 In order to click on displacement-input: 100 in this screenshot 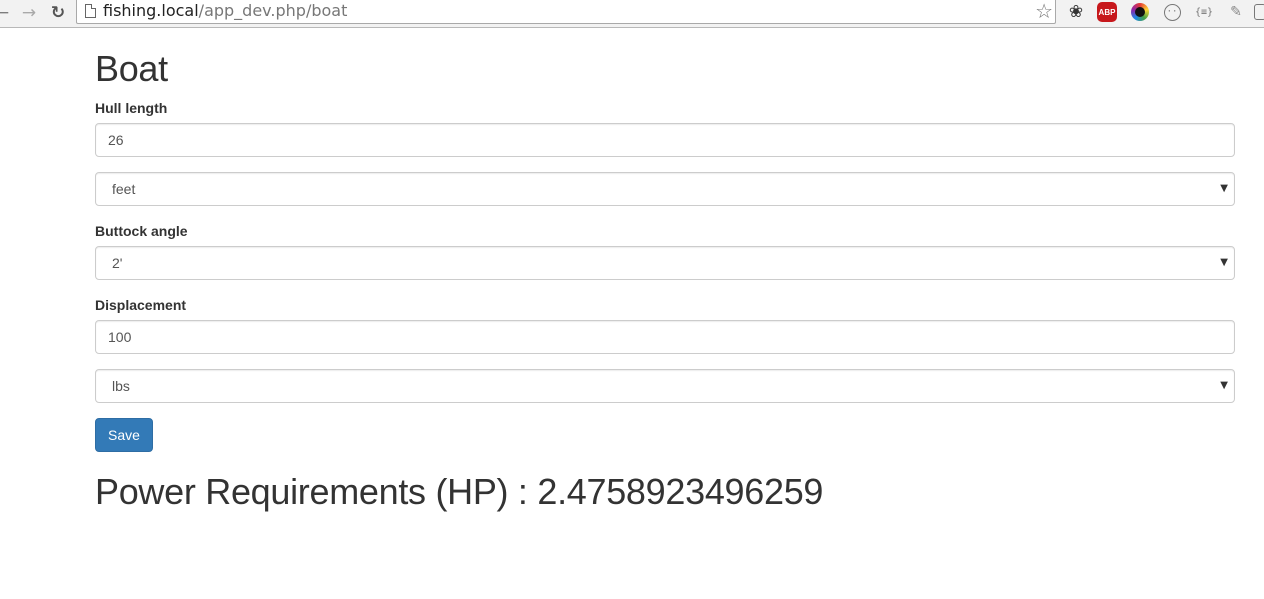, I will do `click(665, 337)`.